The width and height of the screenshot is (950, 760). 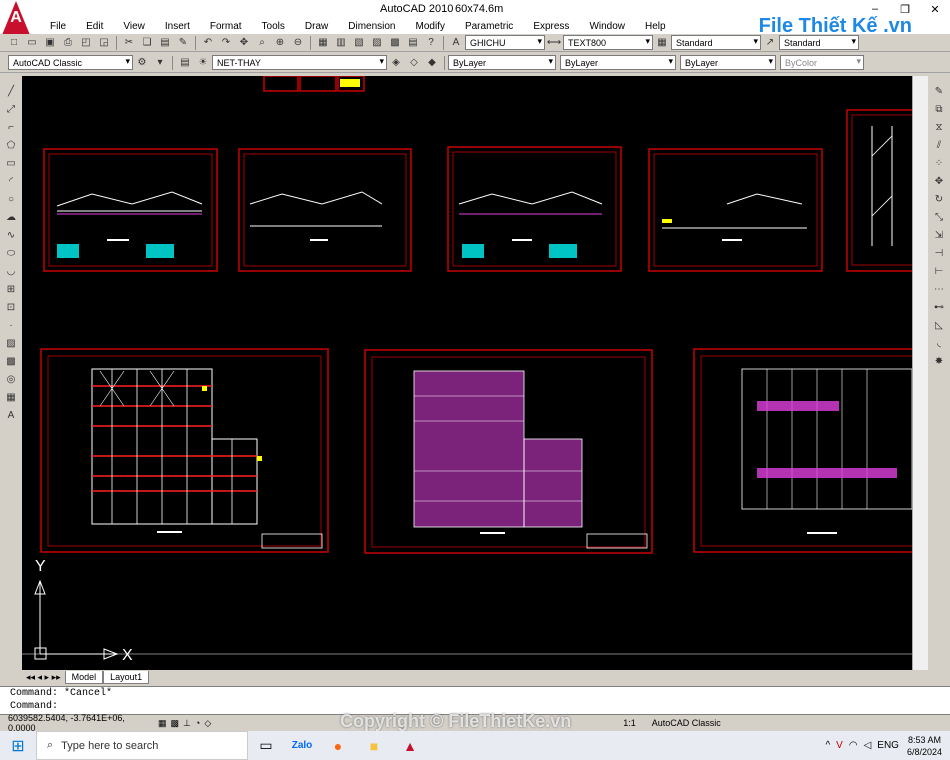 What do you see at coordinates (939, 307) in the screenshot?
I see `join-icon: ⊷` at bounding box center [939, 307].